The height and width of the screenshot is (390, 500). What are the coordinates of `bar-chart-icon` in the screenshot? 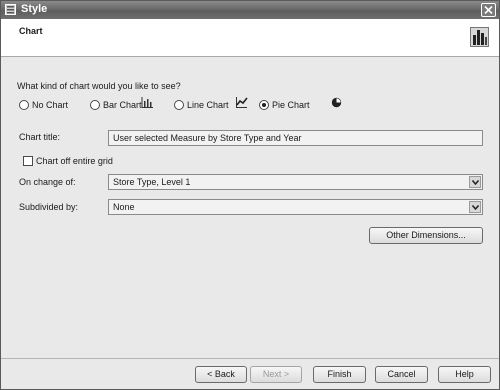 It's located at (147, 102).